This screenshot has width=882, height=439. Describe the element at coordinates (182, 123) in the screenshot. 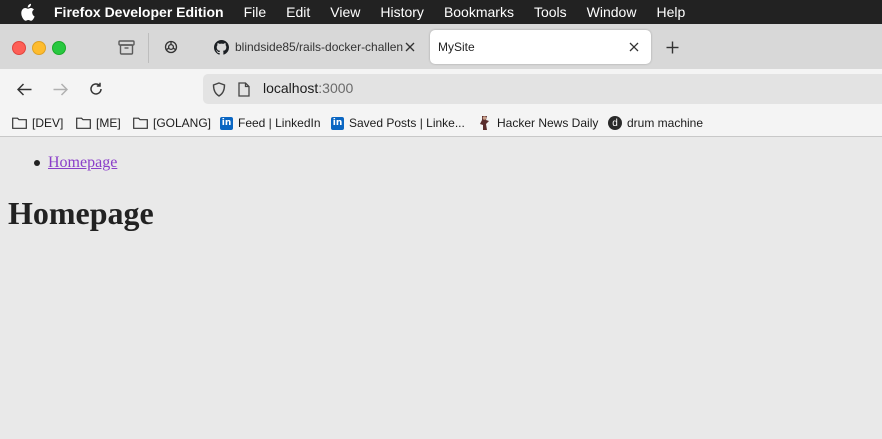

I see `bookmark-label: [GOLANG]` at that location.